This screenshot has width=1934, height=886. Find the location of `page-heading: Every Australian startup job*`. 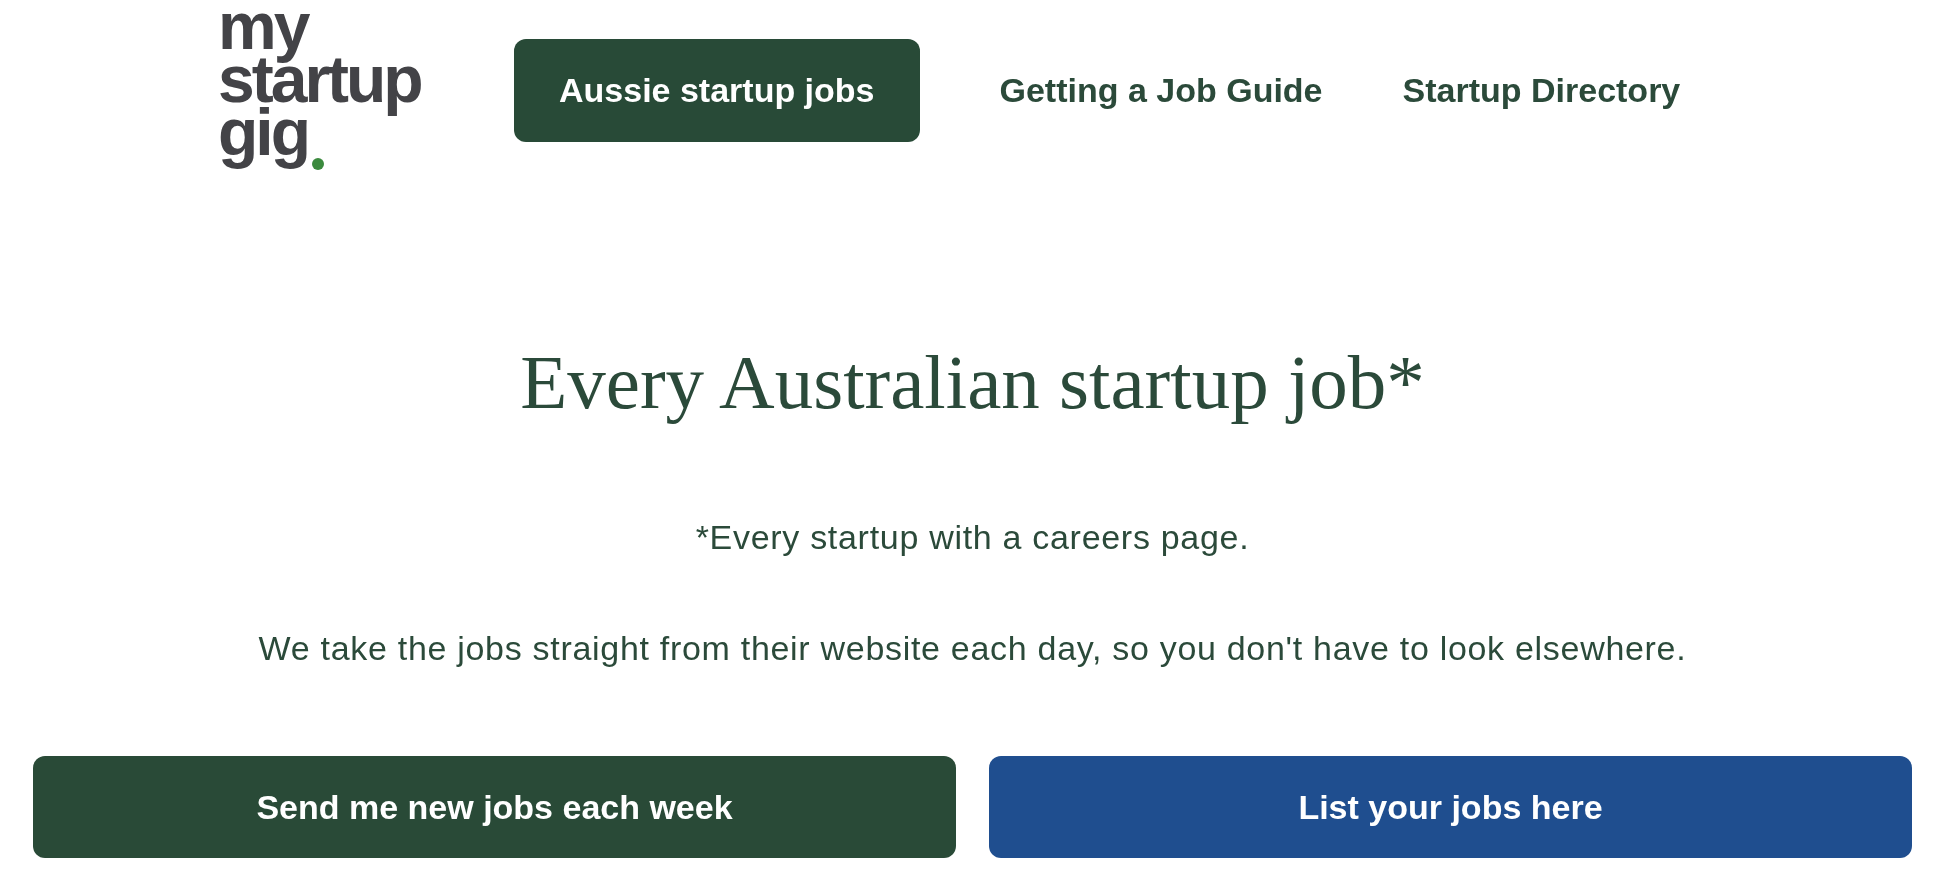

page-heading: Every Australian startup job* is located at coordinates (972, 382).